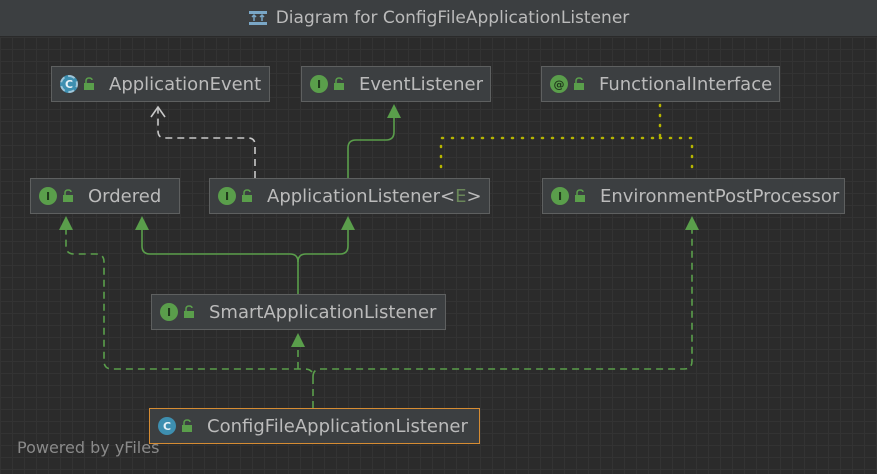 The width and height of the screenshot is (877, 474). I want to click on node-environment-post-processor: I EnvironmentPostProcessor, so click(693, 196).